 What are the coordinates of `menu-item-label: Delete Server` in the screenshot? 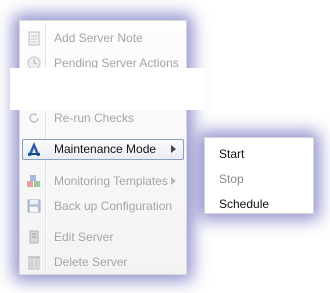 It's located at (91, 262).